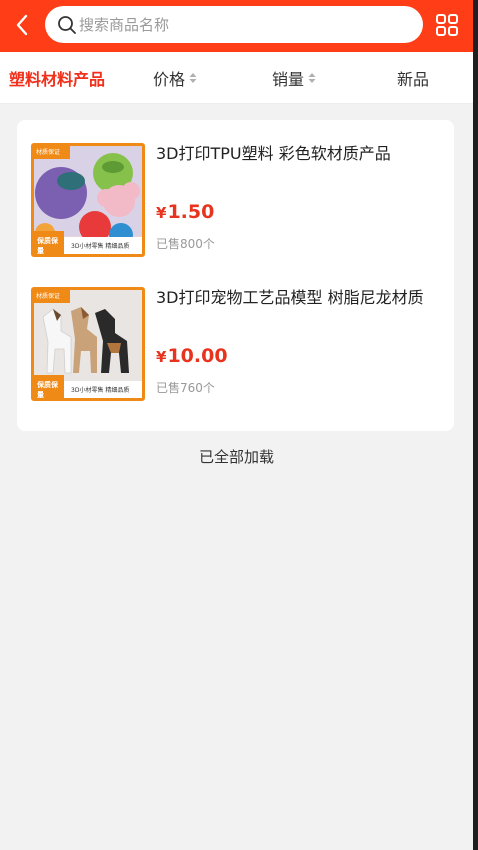 This screenshot has width=478, height=850. Describe the element at coordinates (291, 154) in the screenshot. I see `product-title: 3D打印TPU塑料 彩色软材质产品` at that location.